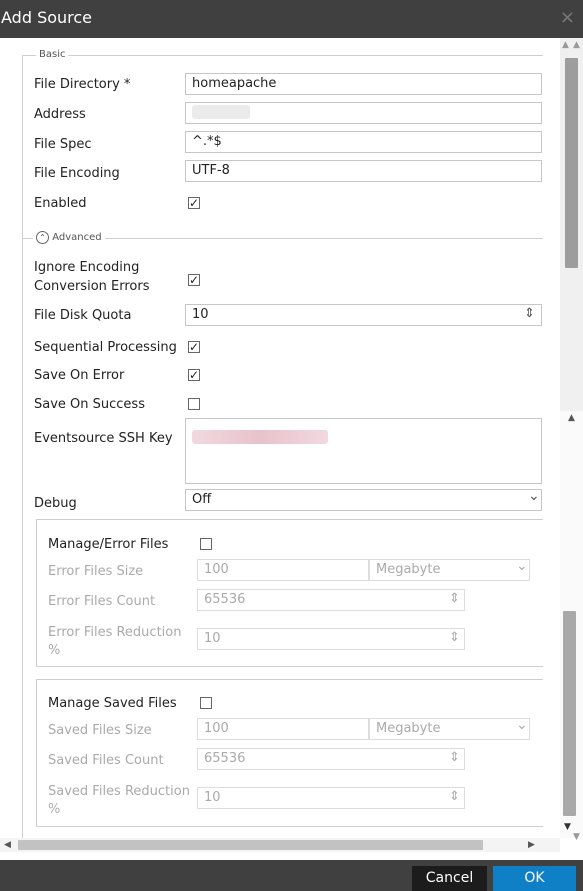  I want to click on chevron-down-icon: ⌄, so click(534, 496).